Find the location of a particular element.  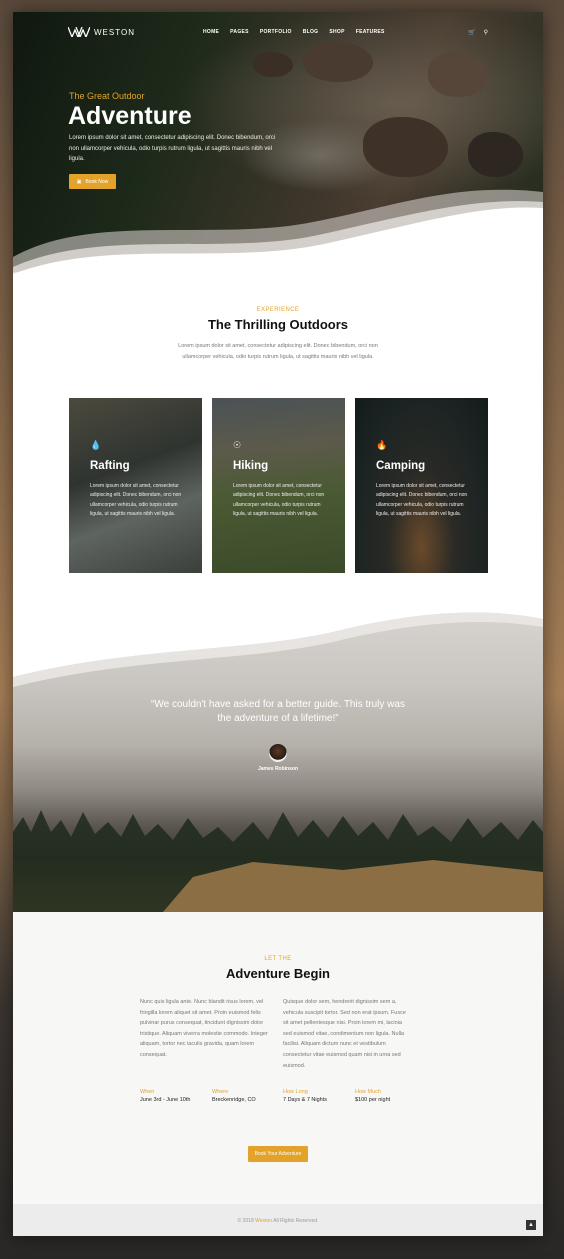

fire-icon: 🔥 is located at coordinates (382, 445).